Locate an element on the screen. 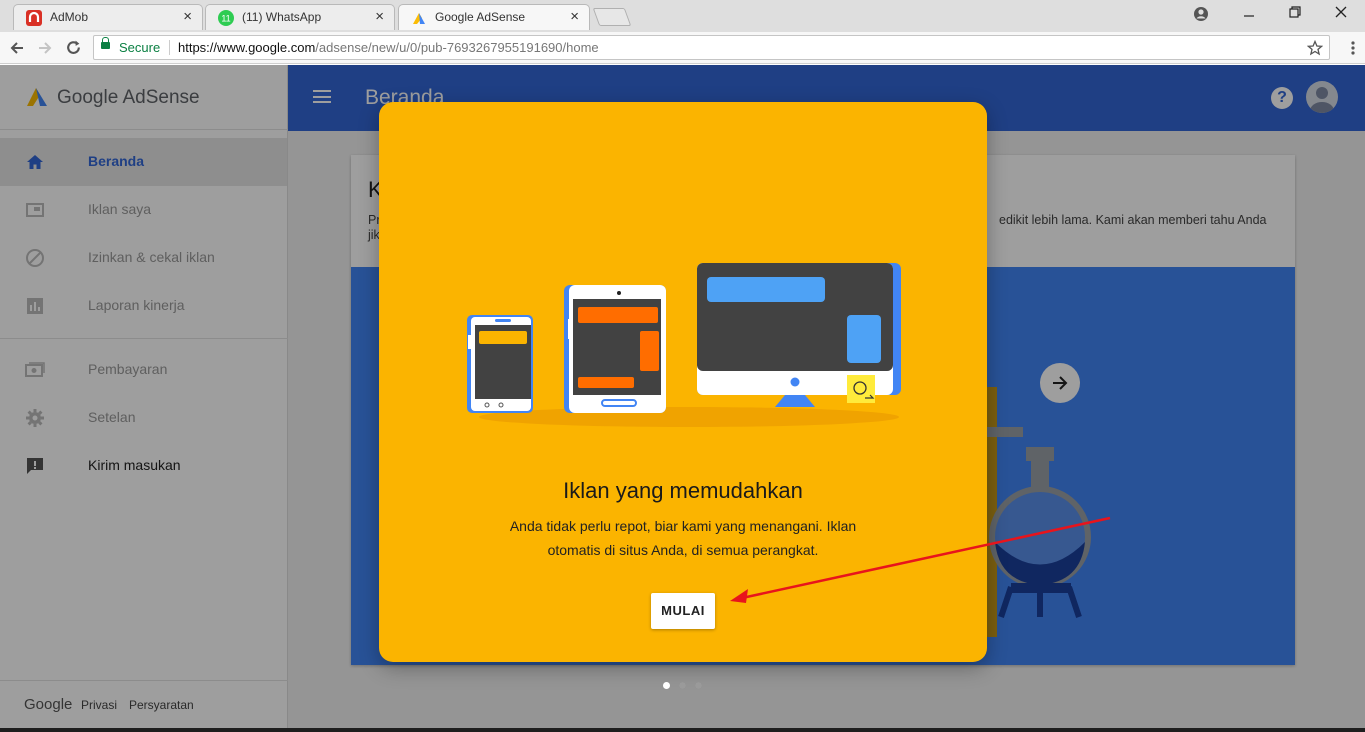 This screenshot has width=1365, height=732. new-tab-button is located at coordinates (612, 17).